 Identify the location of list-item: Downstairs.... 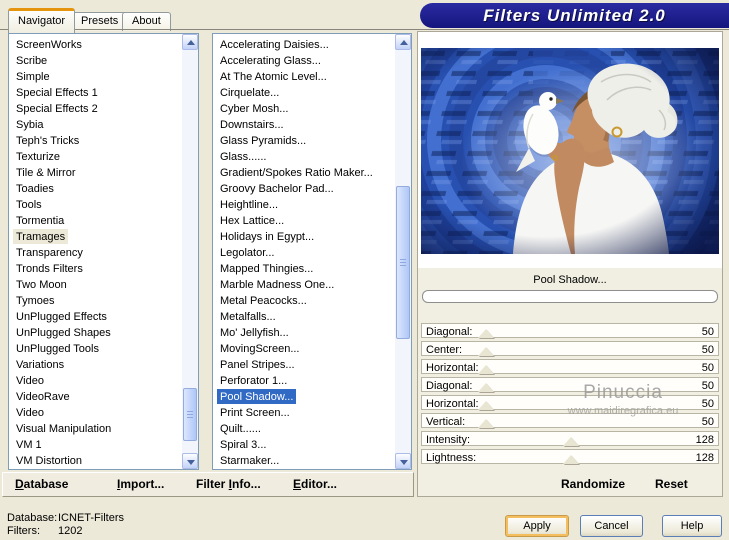
(304, 125).